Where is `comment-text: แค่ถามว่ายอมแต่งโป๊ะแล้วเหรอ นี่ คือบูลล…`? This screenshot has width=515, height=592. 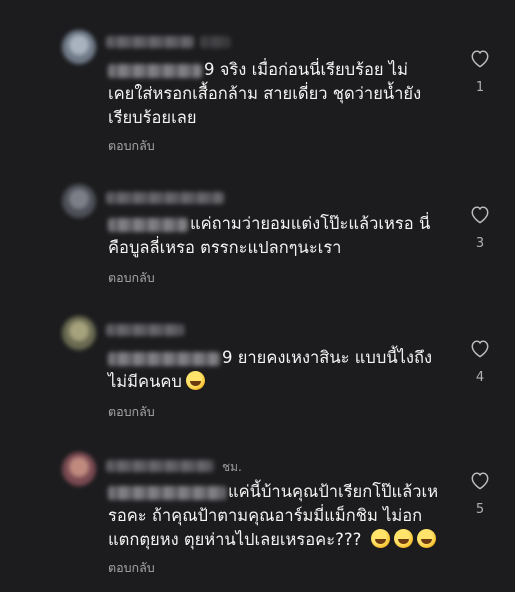
comment-text: แค่ถามว่ายอมแต่งโป๊ะแล้วเหรอ นี่ คือบูลล… is located at coordinates (269, 236).